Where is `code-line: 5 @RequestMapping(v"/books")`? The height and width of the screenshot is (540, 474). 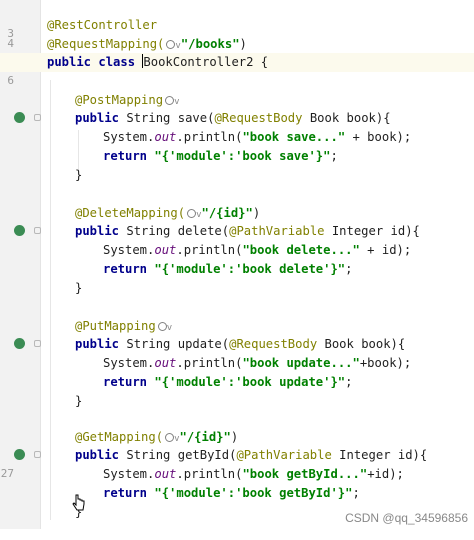 code-line: 5 @RequestMapping(v"/books") is located at coordinates (237, 52).